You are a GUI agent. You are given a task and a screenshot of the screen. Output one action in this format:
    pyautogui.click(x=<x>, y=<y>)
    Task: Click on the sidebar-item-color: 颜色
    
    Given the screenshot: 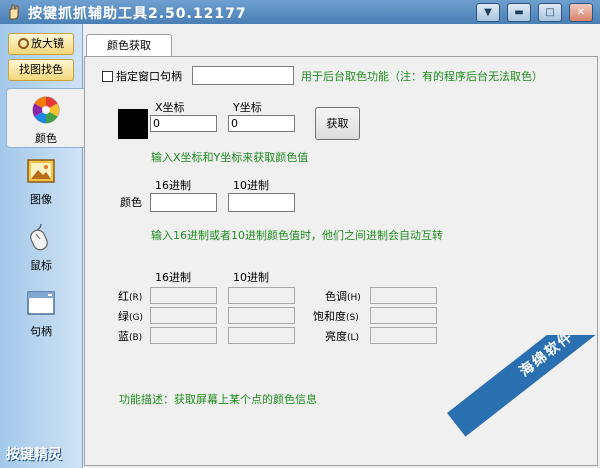 What is the action you would take?
    pyautogui.click(x=45, y=118)
    